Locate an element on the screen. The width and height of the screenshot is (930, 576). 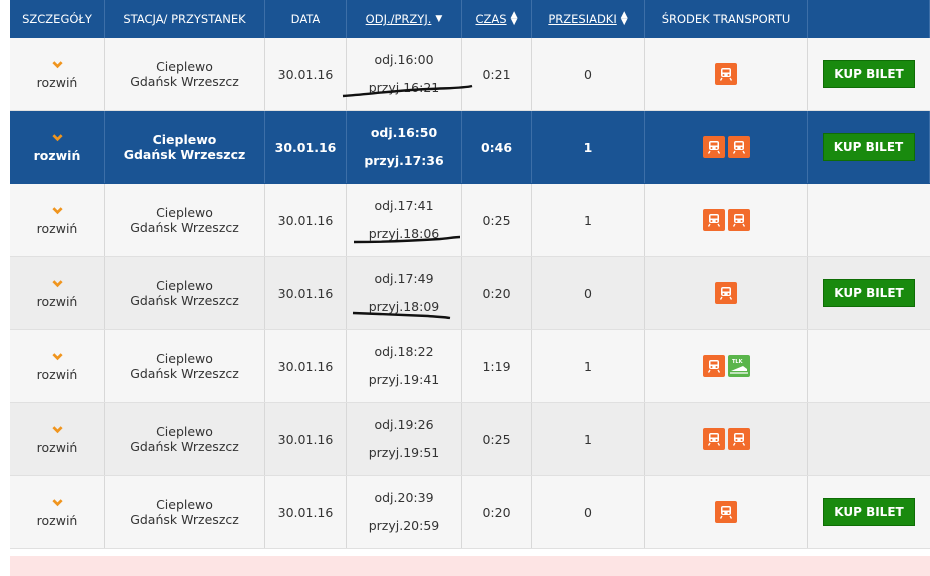
departure-time: odj.16:50 is located at coordinates (404, 132).